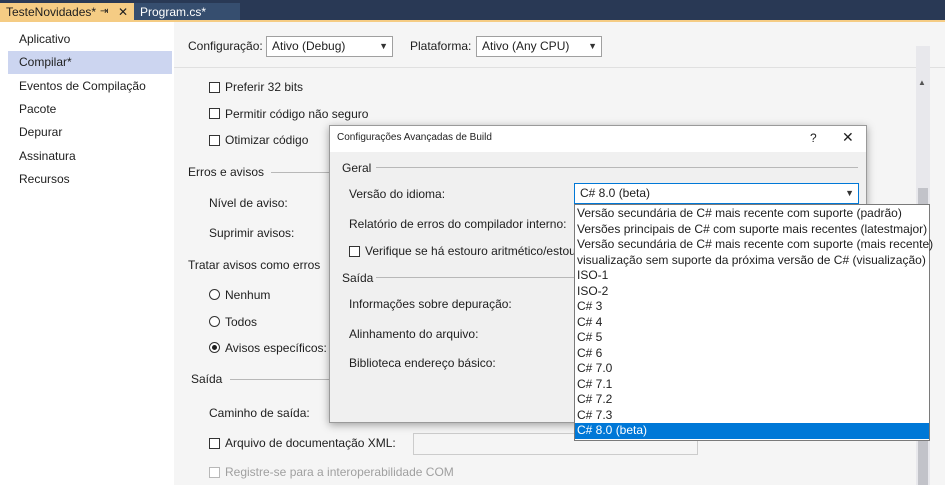 This screenshot has width=945, height=485. What do you see at coordinates (225, 46) in the screenshot?
I see `configuration-label: Configuração:` at bounding box center [225, 46].